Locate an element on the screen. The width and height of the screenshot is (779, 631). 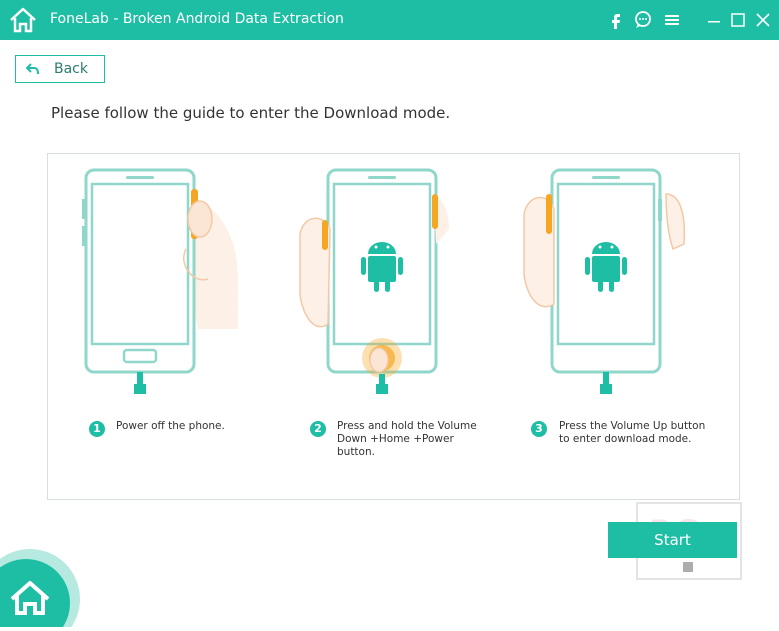
menu-icon is located at coordinates (672, 20).